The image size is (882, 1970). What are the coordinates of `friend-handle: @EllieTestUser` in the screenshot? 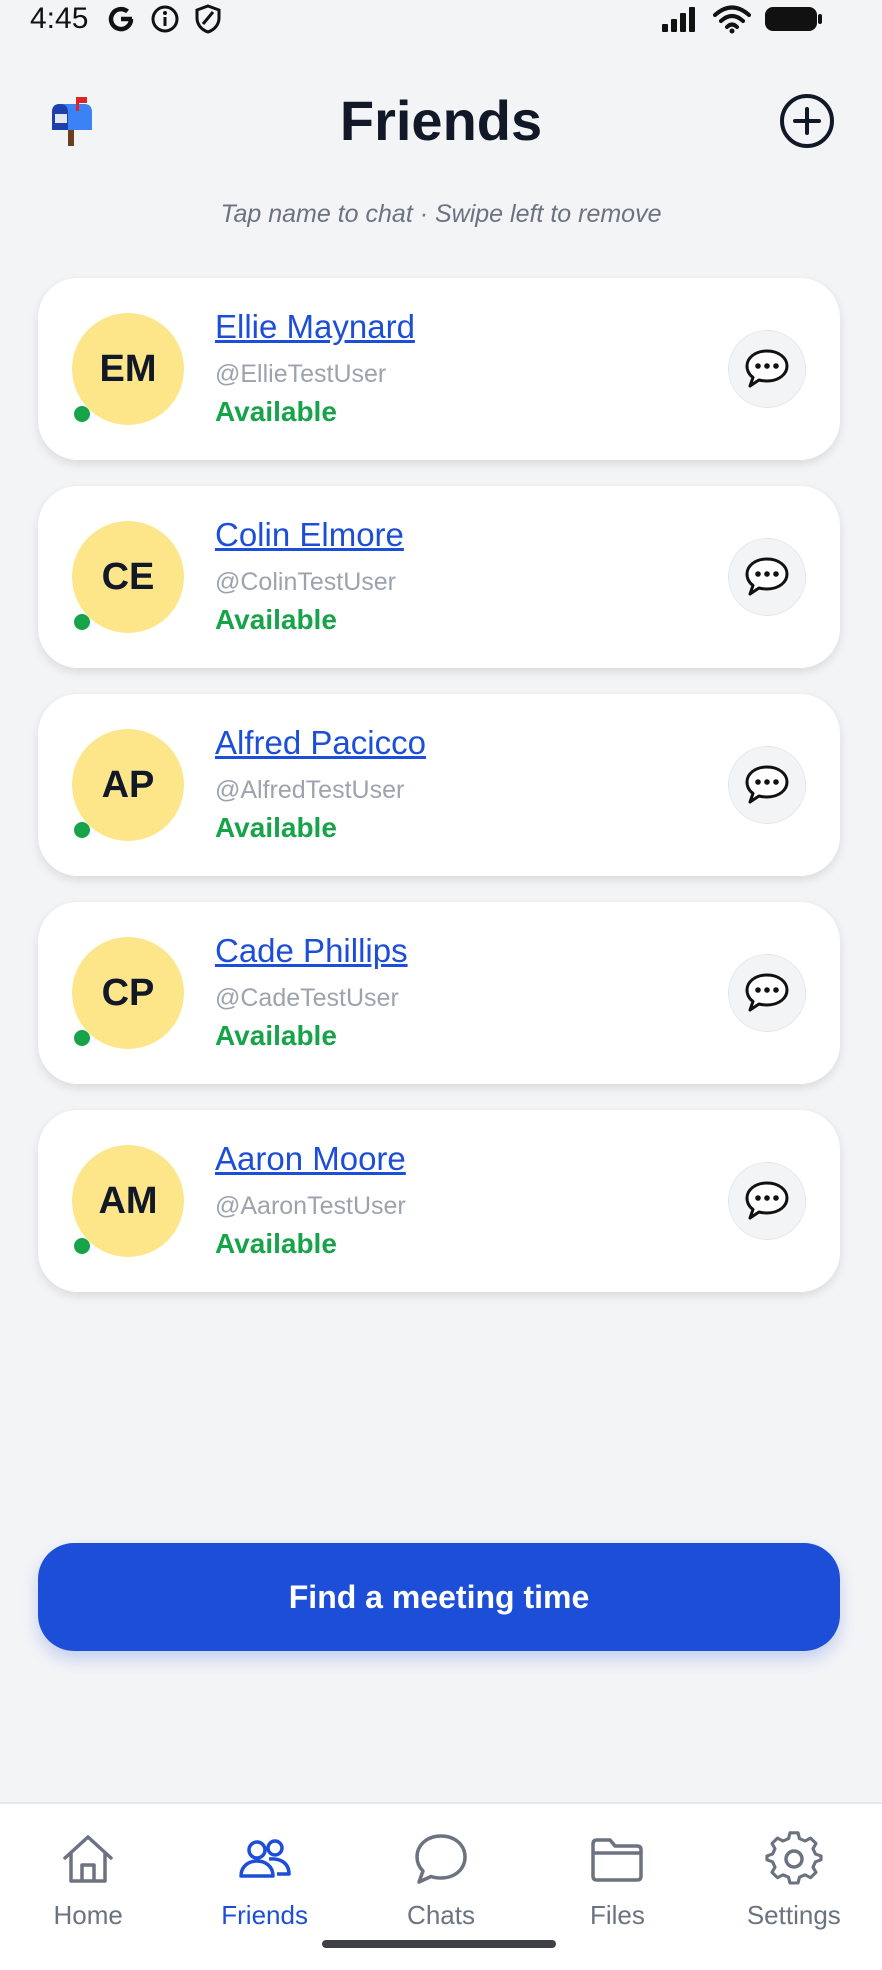 It's located at (301, 374).